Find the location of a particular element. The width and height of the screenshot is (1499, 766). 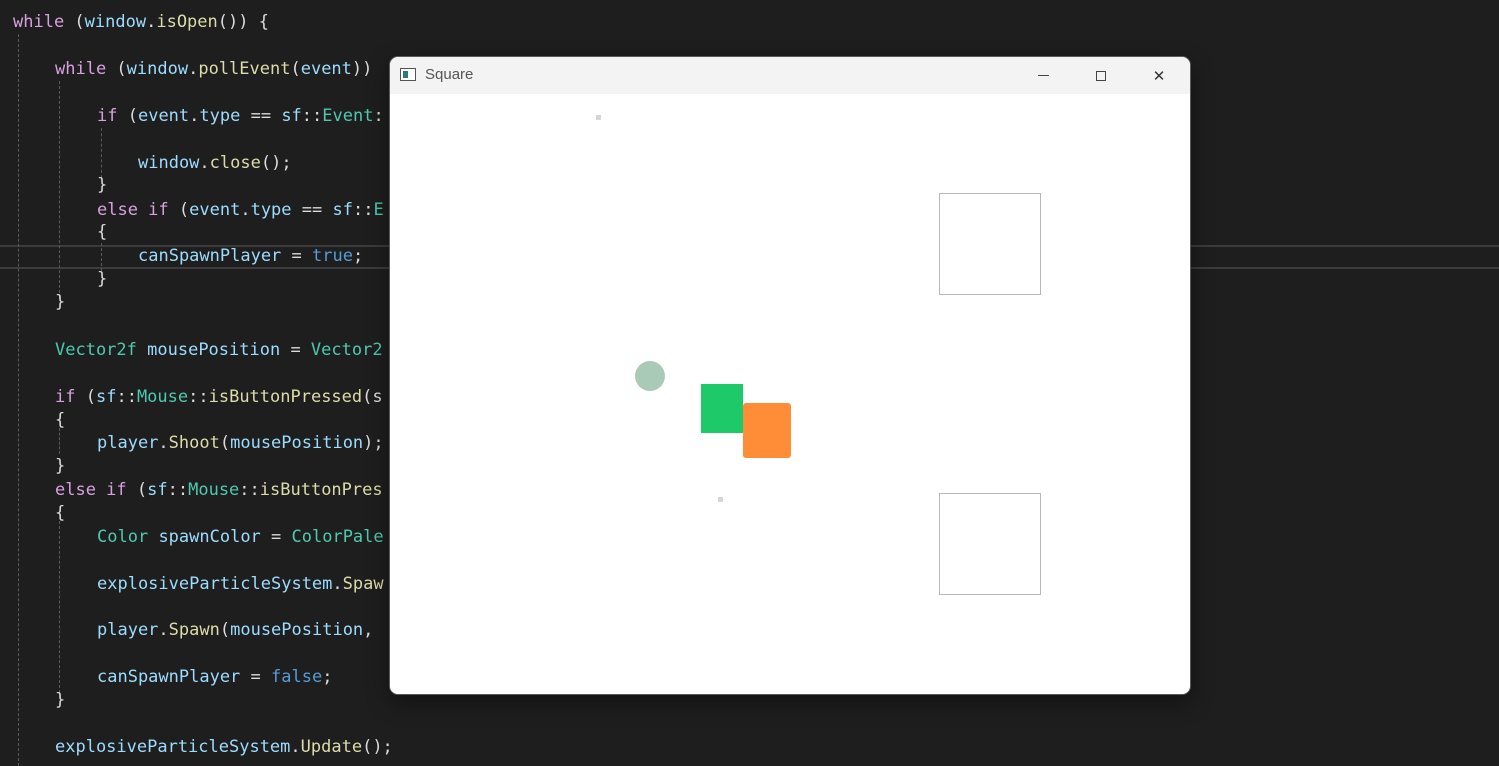

code-token: spawnColor is located at coordinates (209, 537).